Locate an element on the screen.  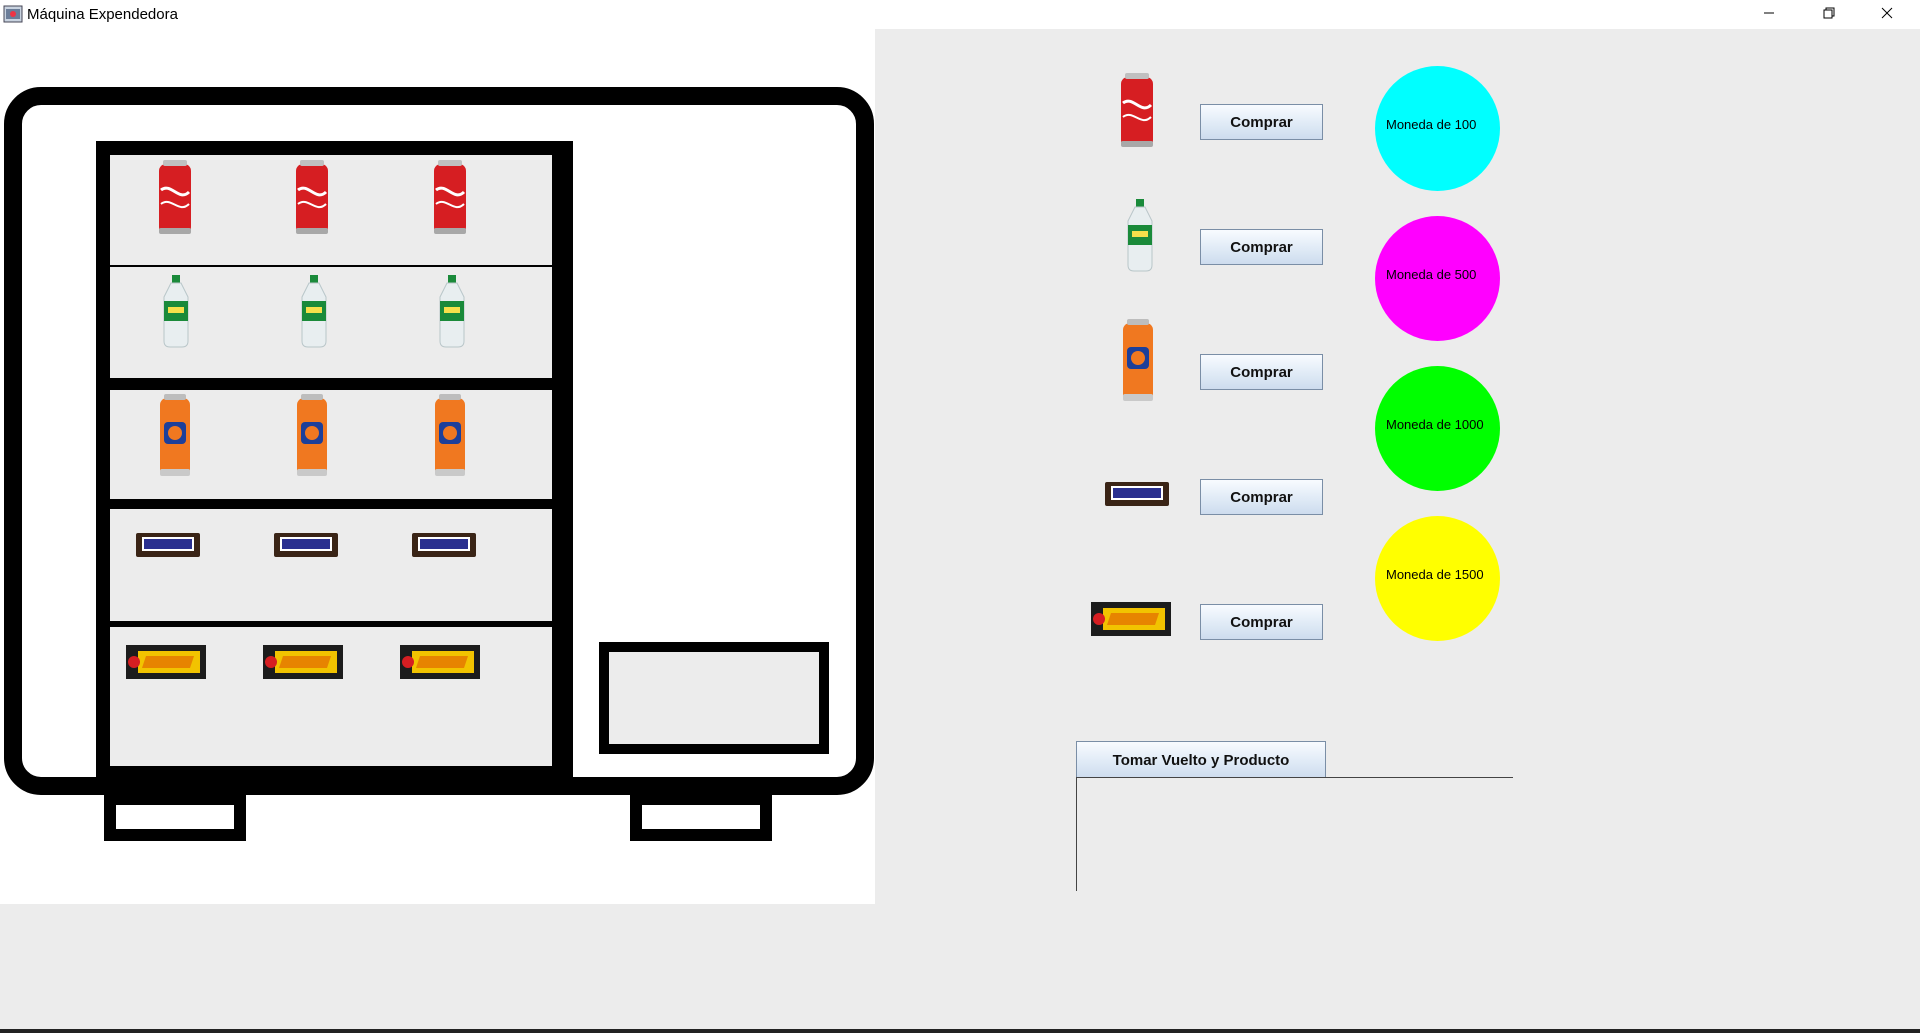
minimize-button is located at coordinates (1769, 14).